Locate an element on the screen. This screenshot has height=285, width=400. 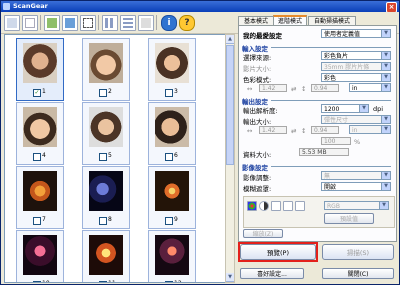
thumbnail-frame: 8 is located at coordinates (106, 197).